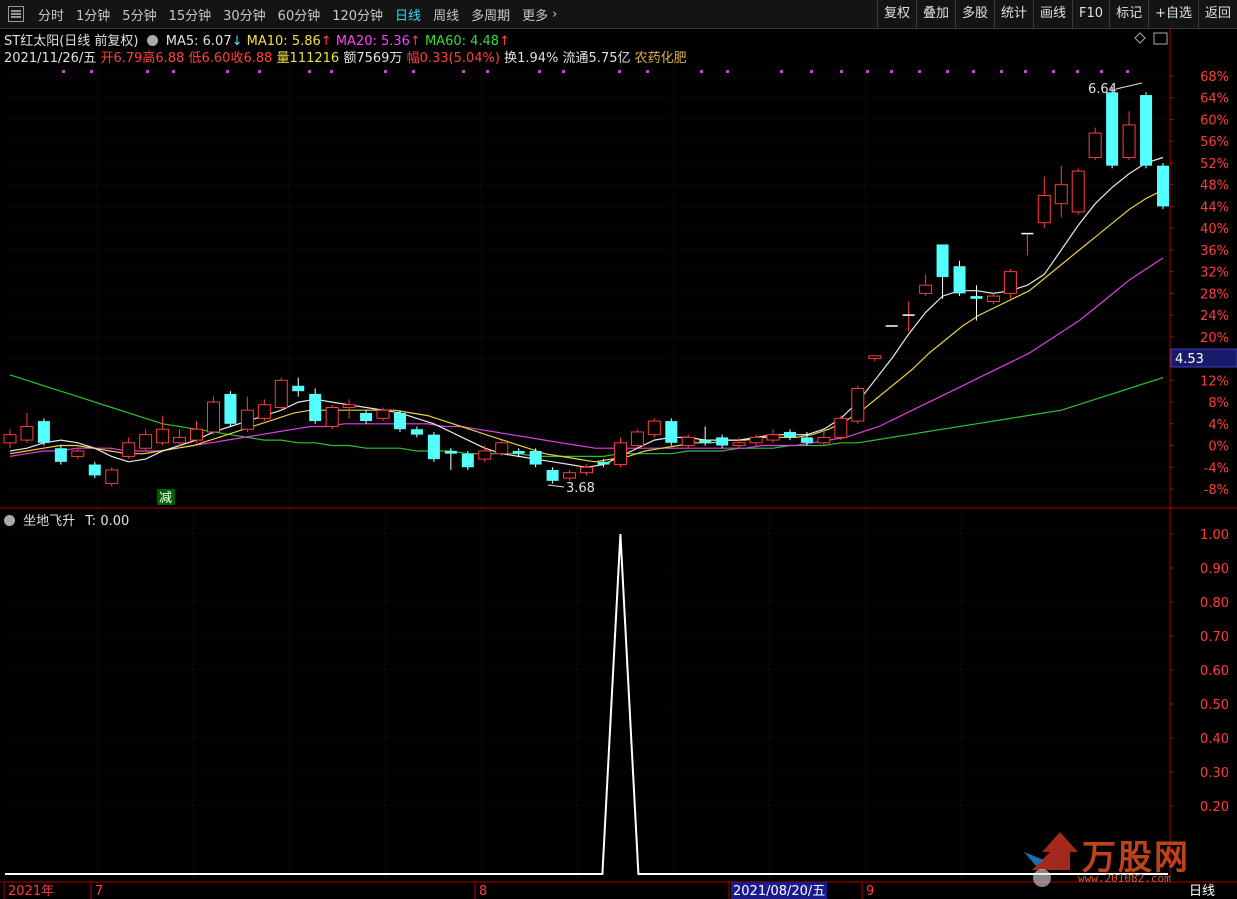 The width and height of the screenshot is (1237, 899). Describe the element at coordinates (1214, 338) in the screenshot. I see `price-axis-label: 20%` at that location.